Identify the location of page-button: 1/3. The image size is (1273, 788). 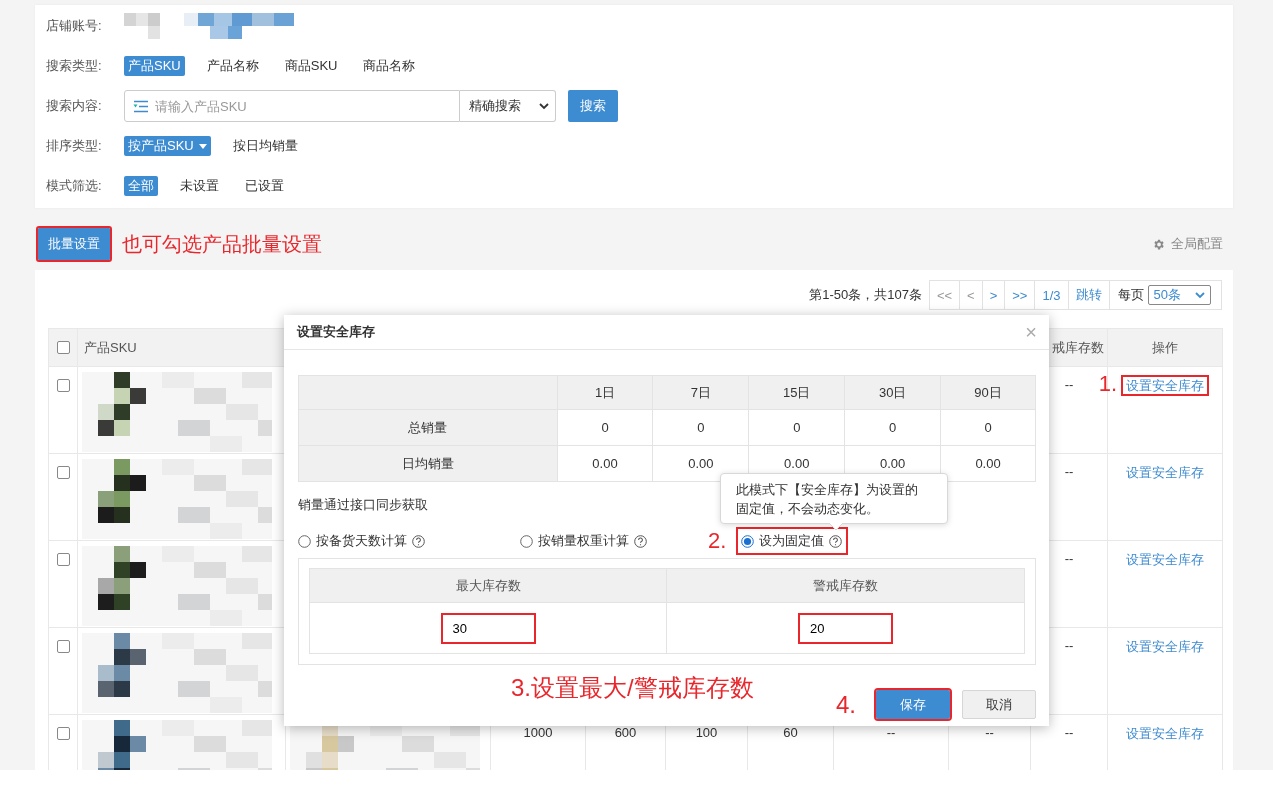
(1052, 295).